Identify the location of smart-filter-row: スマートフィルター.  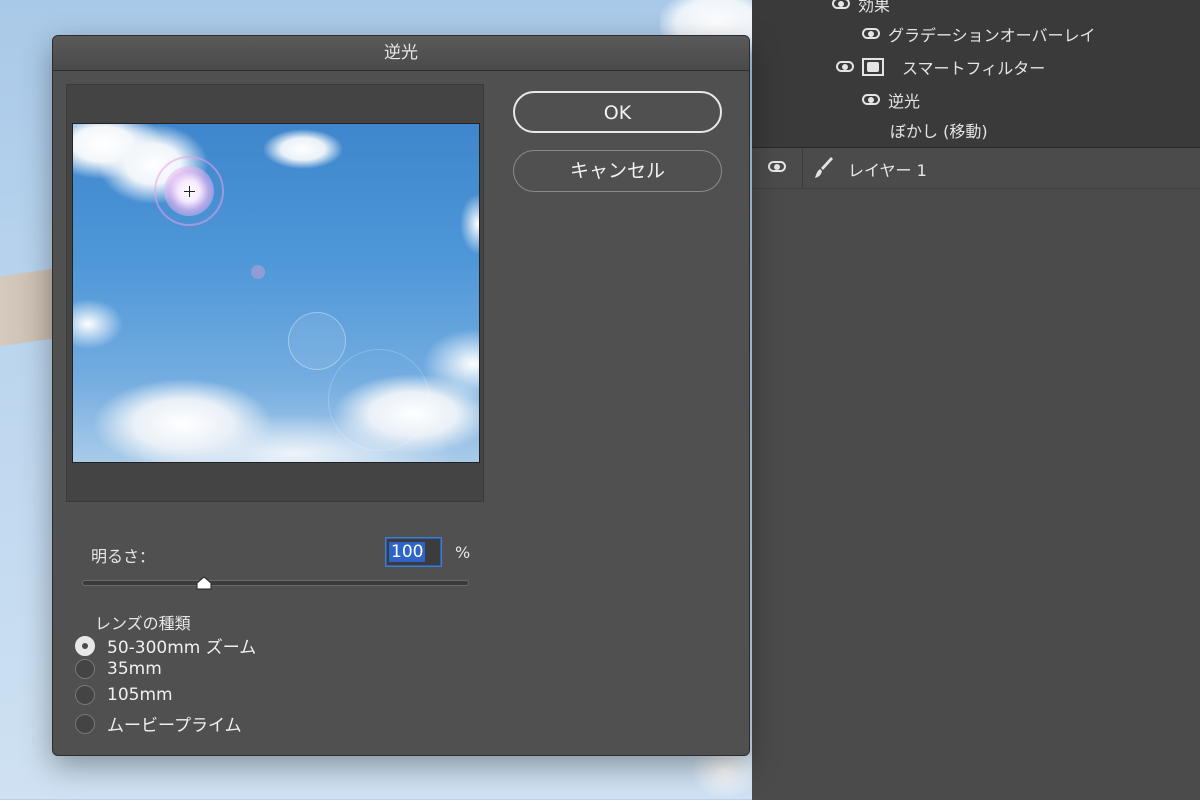
(940, 67).